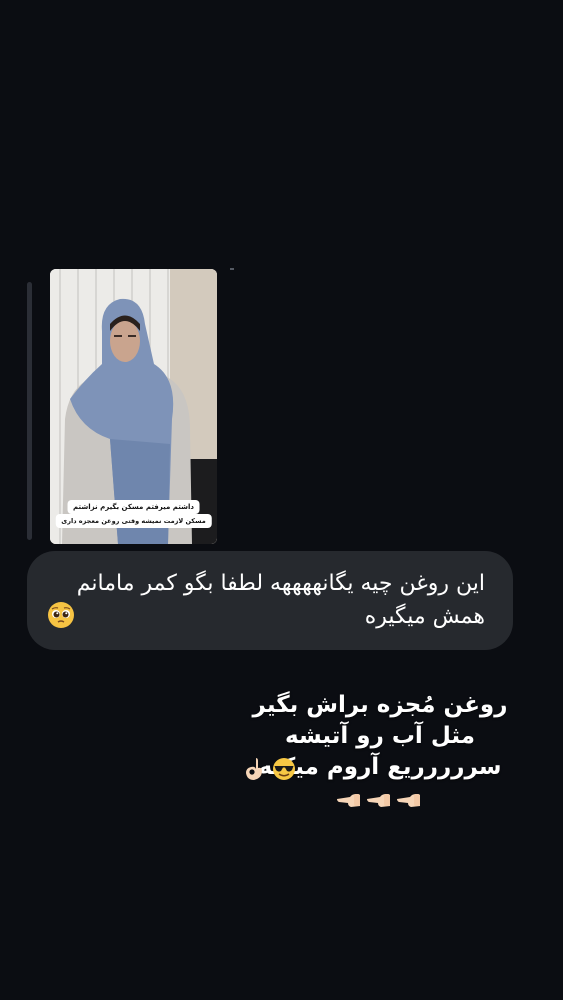 The height and width of the screenshot is (1000, 563). I want to click on story-caption-line2: مسکن لازمت نمیشه وقتی روغن معجزه داری, so click(133, 521).